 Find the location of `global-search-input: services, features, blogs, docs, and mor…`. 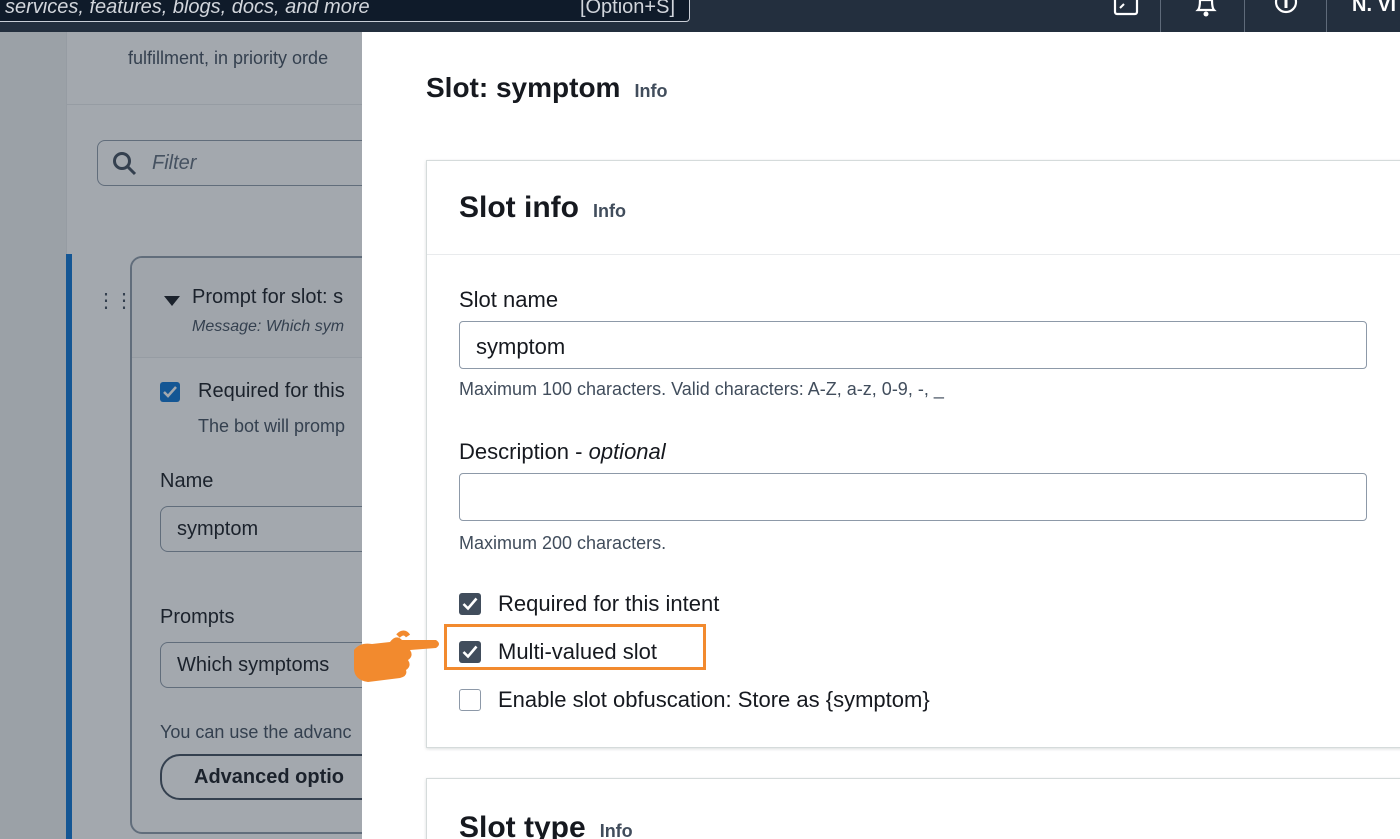

global-search-input: services, features, blogs, docs, and mor… is located at coordinates (345, 11).